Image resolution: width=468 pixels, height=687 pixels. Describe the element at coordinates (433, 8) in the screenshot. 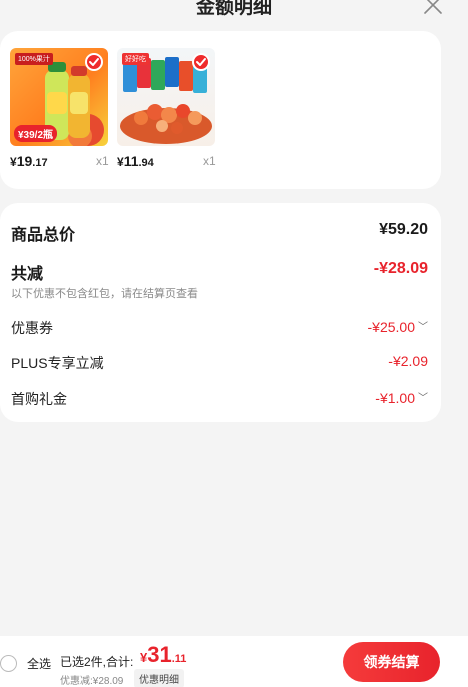

I see `close-icon` at that location.